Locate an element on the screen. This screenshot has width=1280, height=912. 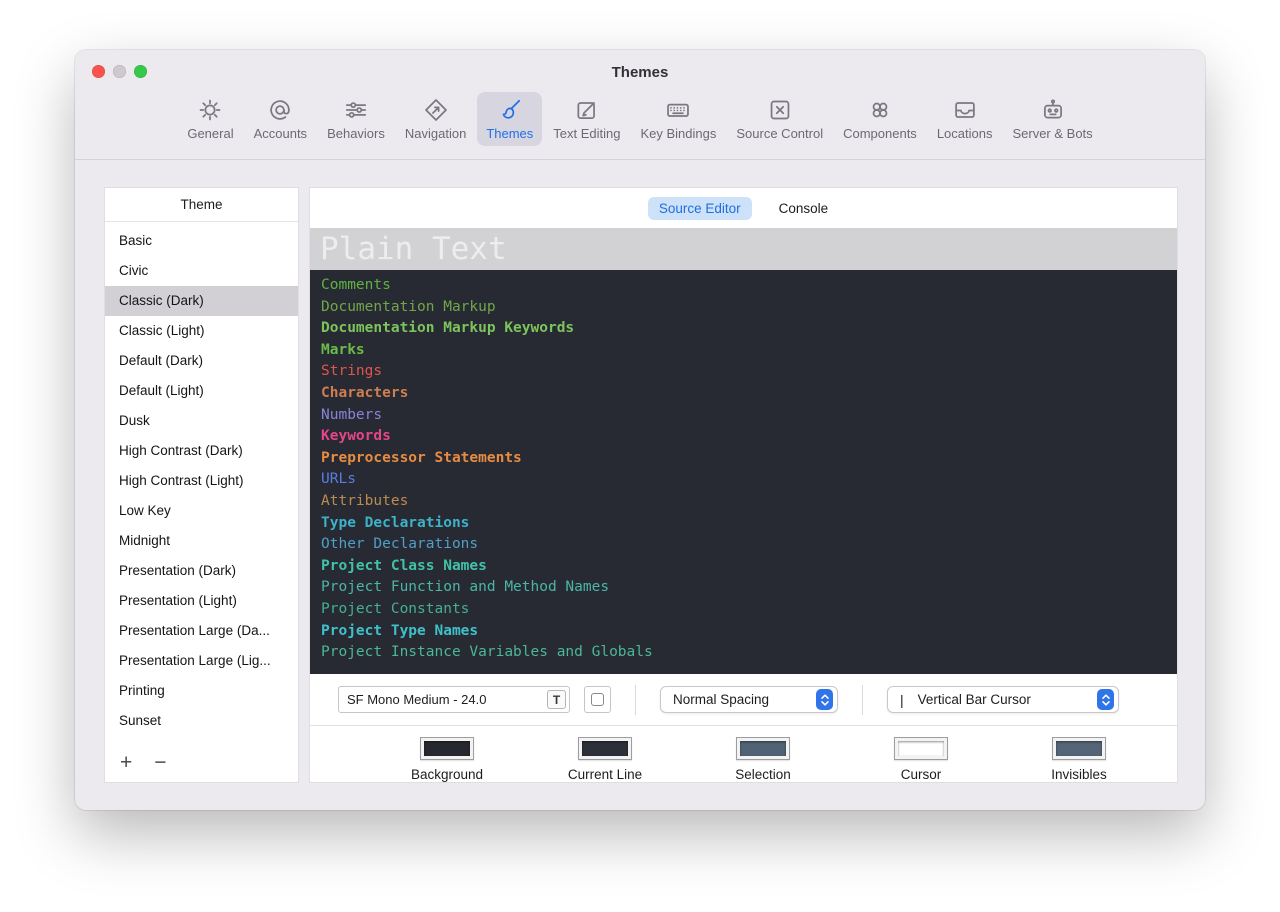
syntax-category-project-function-and-method-names: Project Function and Method Names is located at coordinates (749, 588).